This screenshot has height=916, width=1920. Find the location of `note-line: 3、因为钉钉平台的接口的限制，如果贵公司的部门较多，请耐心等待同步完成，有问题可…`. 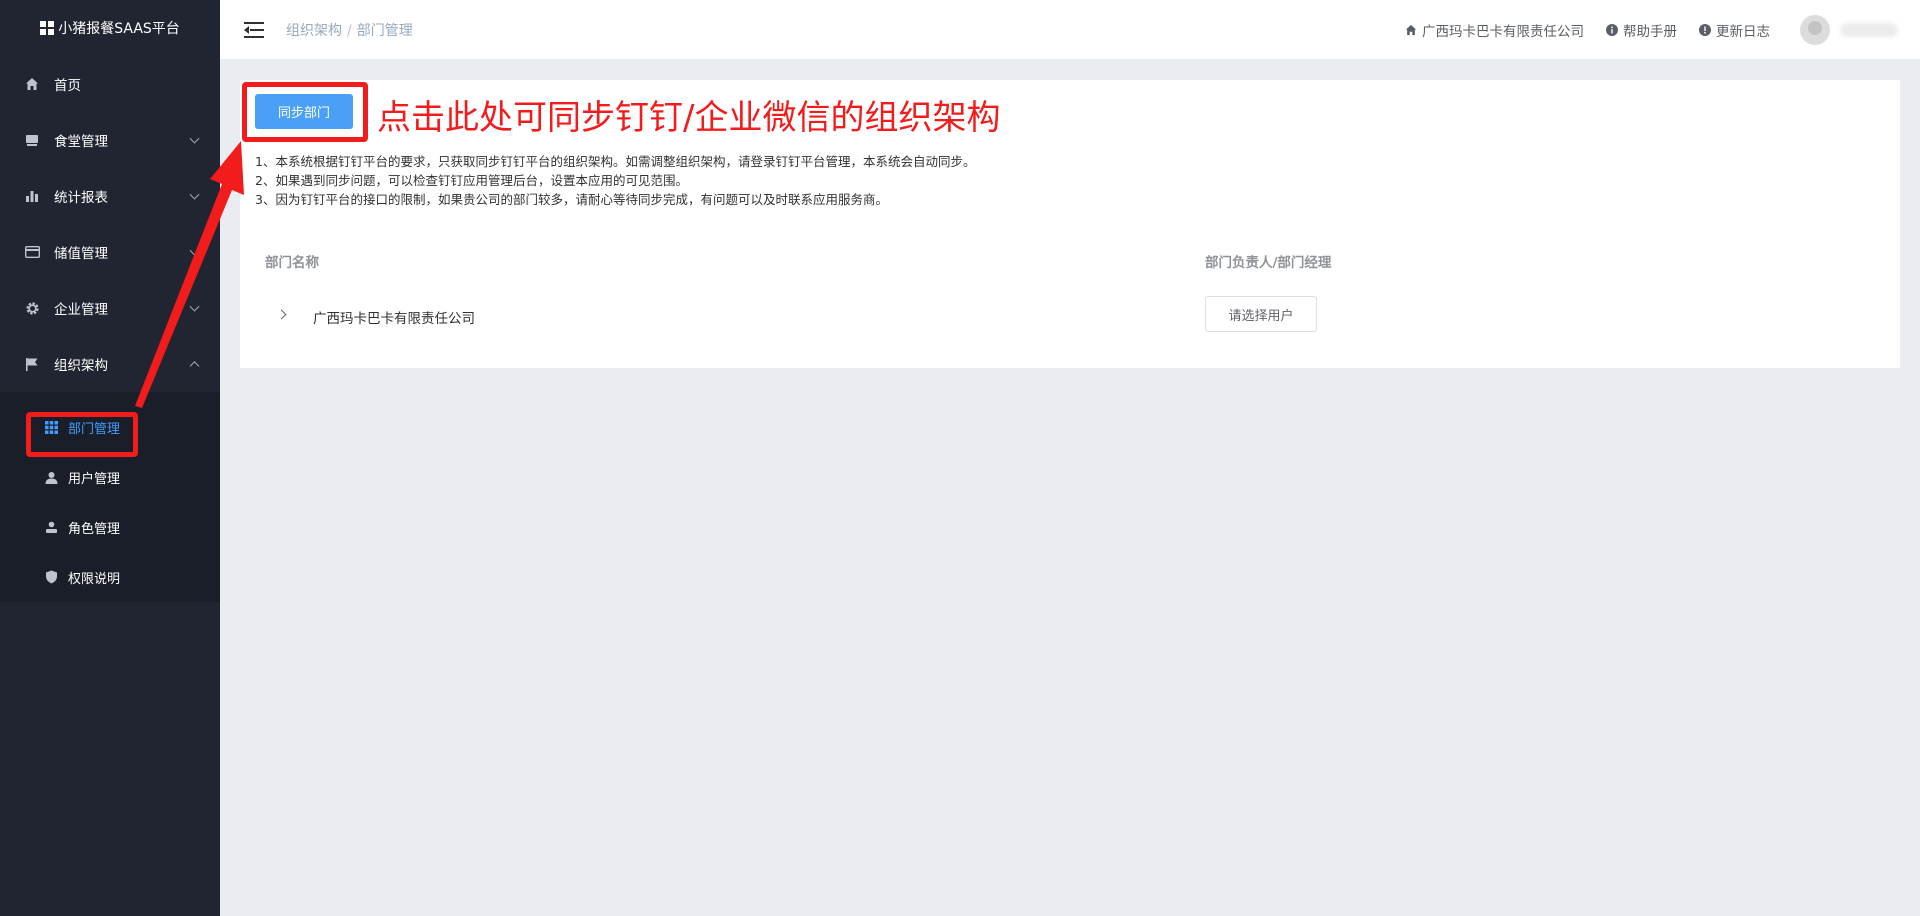

note-line: 3、因为钉钉平台的接口的限制，如果贵公司的部门较多，请耐心等待同步完成，有问题可… is located at coordinates (571, 199).